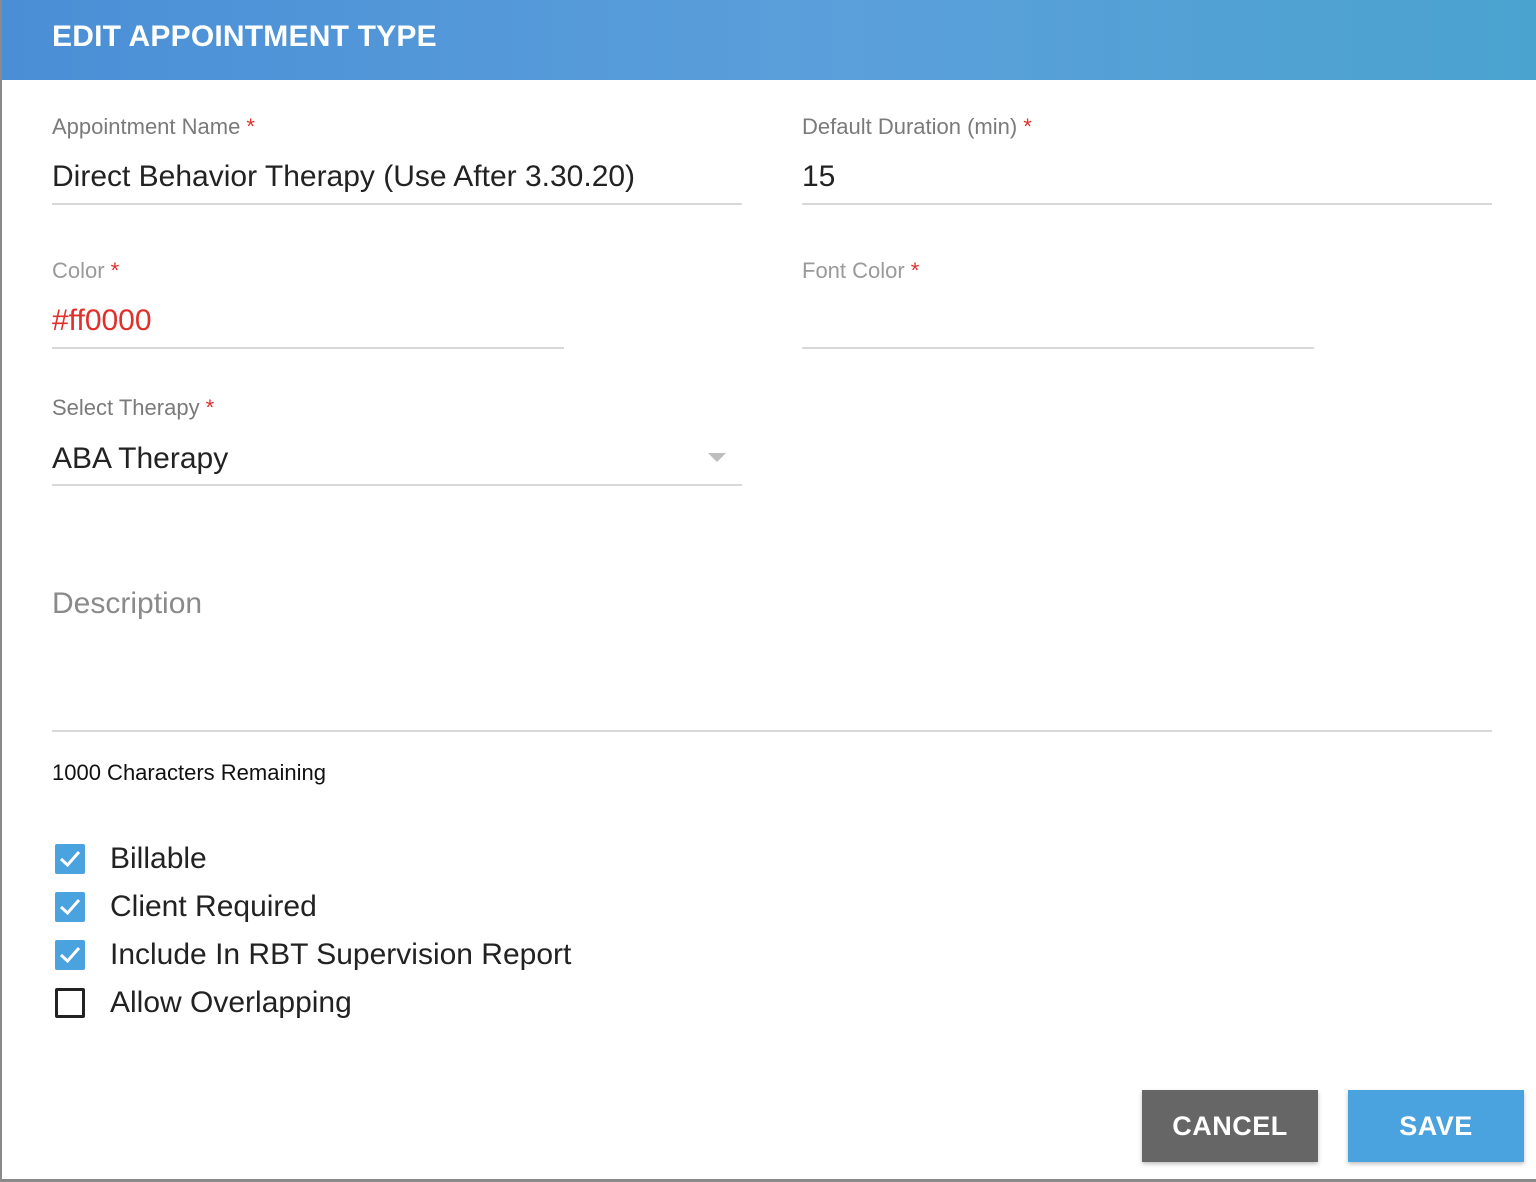 This screenshot has height=1182, width=1536. Describe the element at coordinates (1436, 1126) in the screenshot. I see `save-button: SAVE` at that location.